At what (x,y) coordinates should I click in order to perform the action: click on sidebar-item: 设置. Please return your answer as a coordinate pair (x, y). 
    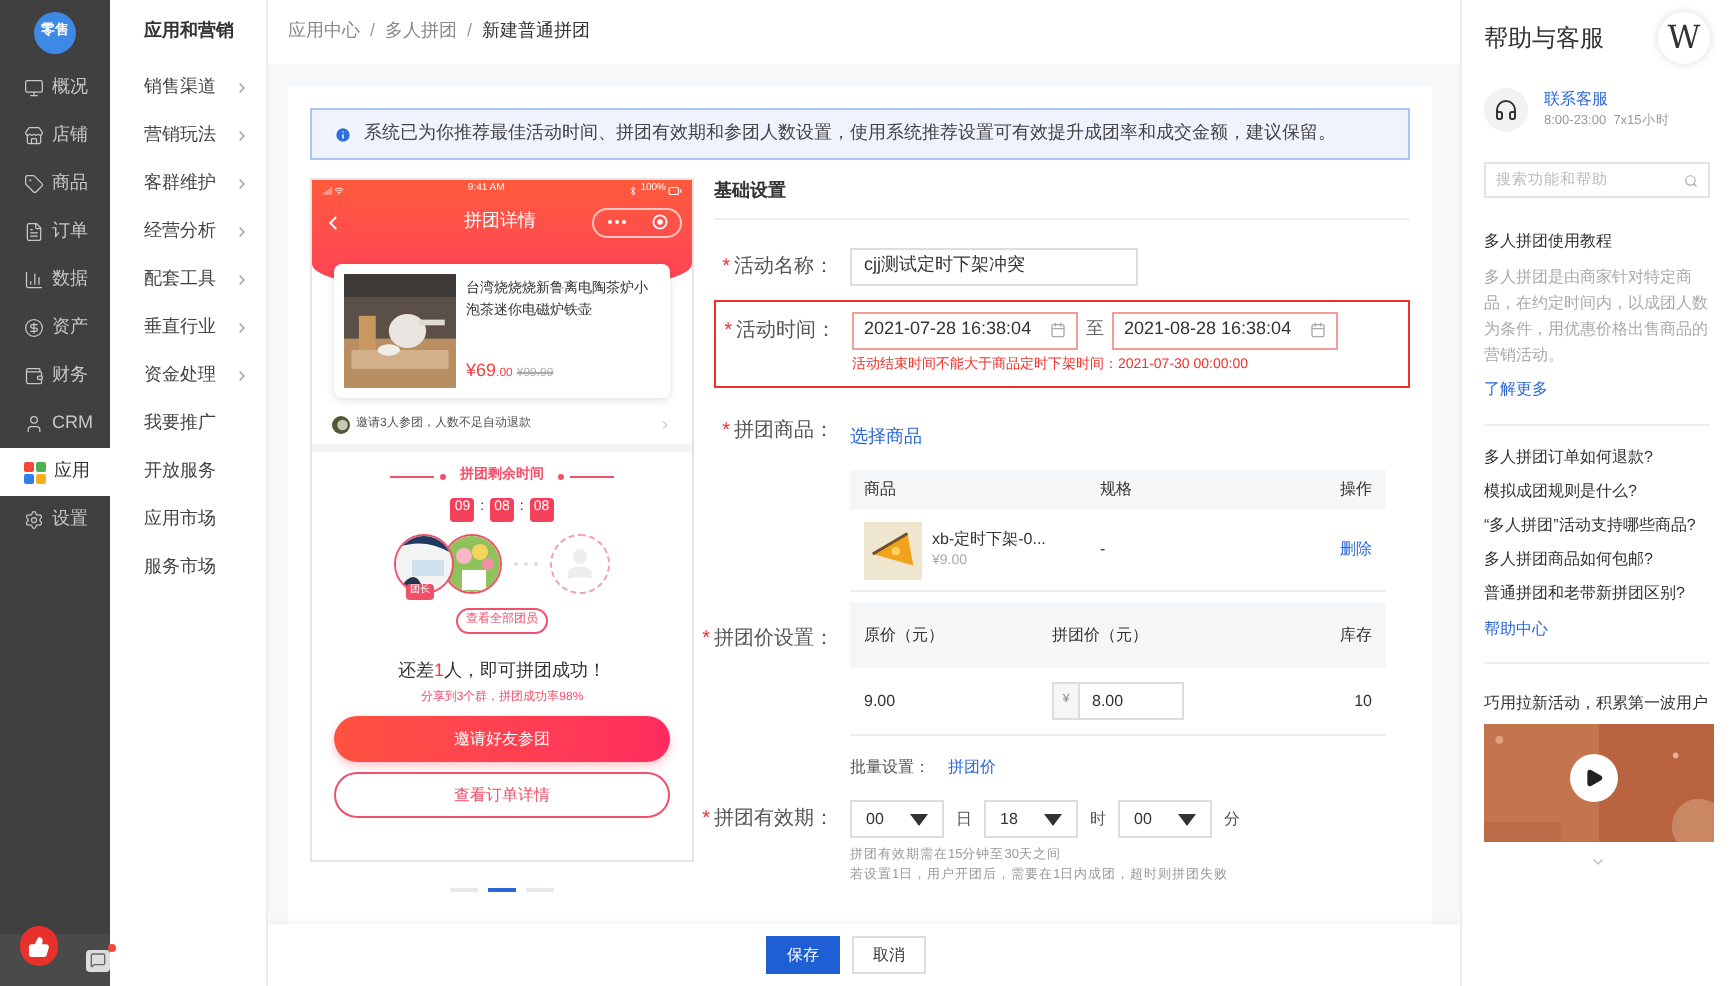
    Looking at the image, I should click on (55, 520).